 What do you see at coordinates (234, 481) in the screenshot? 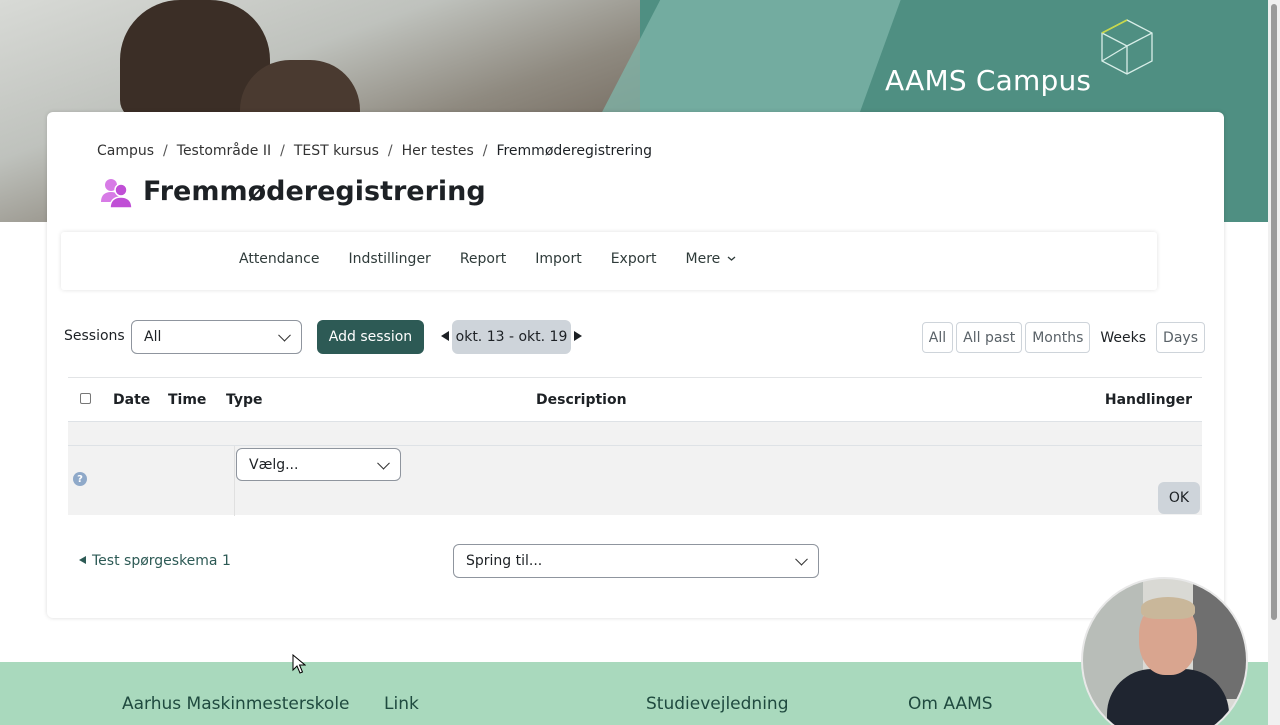
I see `cell-divider` at bounding box center [234, 481].